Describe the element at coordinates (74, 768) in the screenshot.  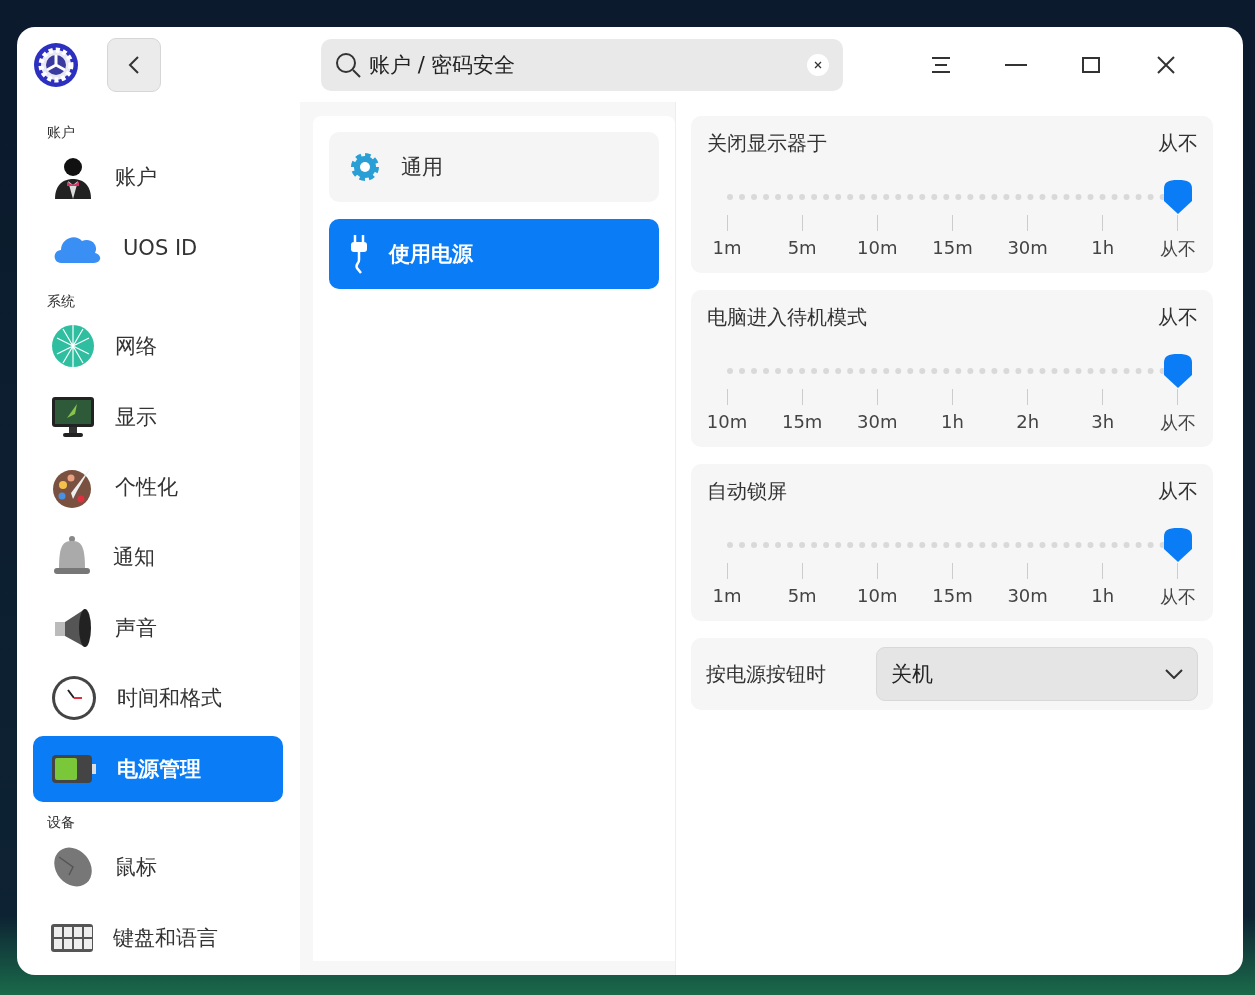
I see `battery-icon` at that location.